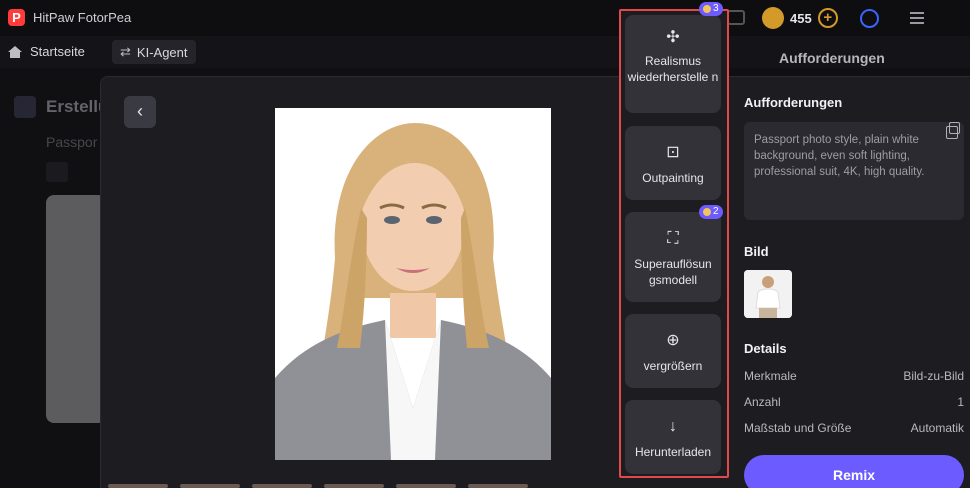 The width and height of the screenshot is (970, 488). I want to click on image-expand-icon: ⊡, so click(673, 152).